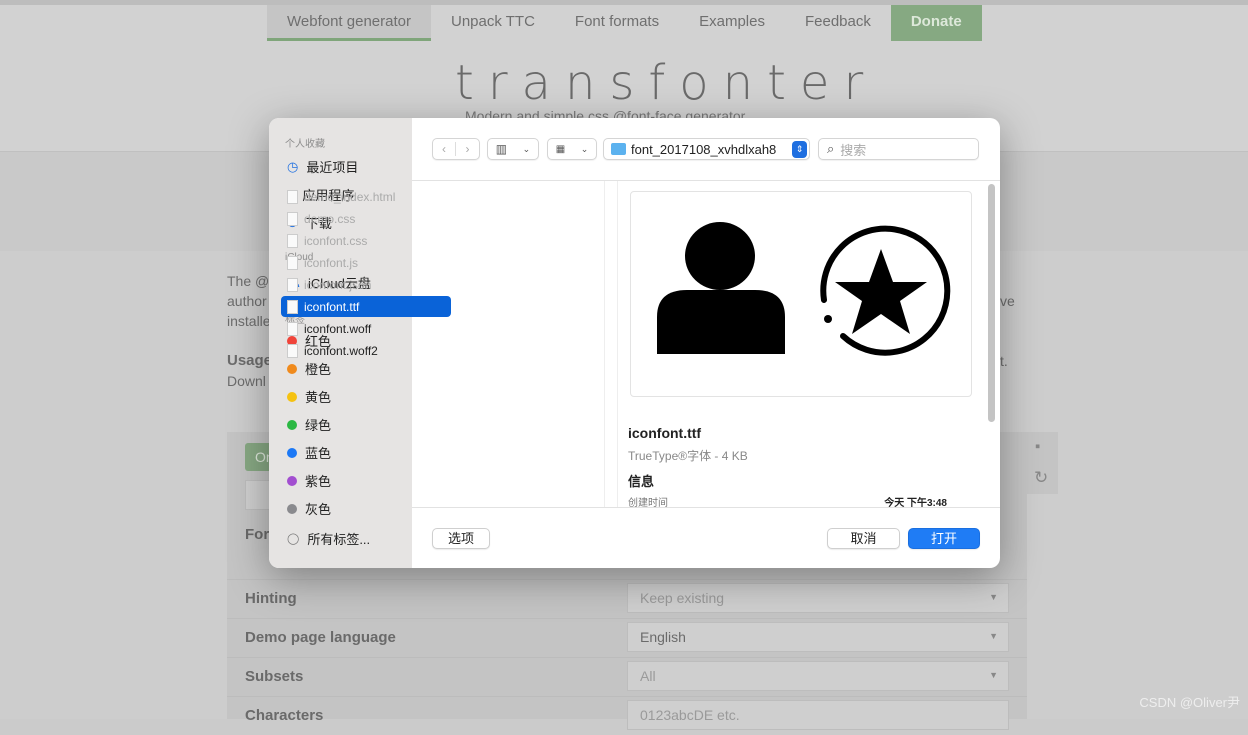 The height and width of the screenshot is (735, 1248). Describe the element at coordinates (936, 23) in the screenshot. I see `nav-donate: Donate` at that location.